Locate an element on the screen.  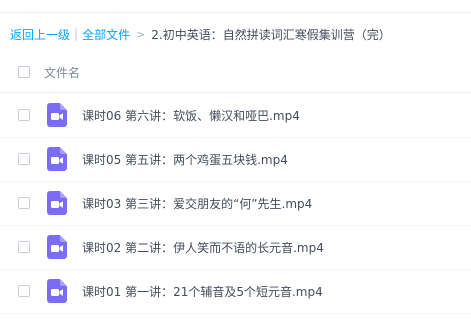
file-name: 课时01 第一讲：21个辅音及5个短元音.mp4 is located at coordinates (202, 291).